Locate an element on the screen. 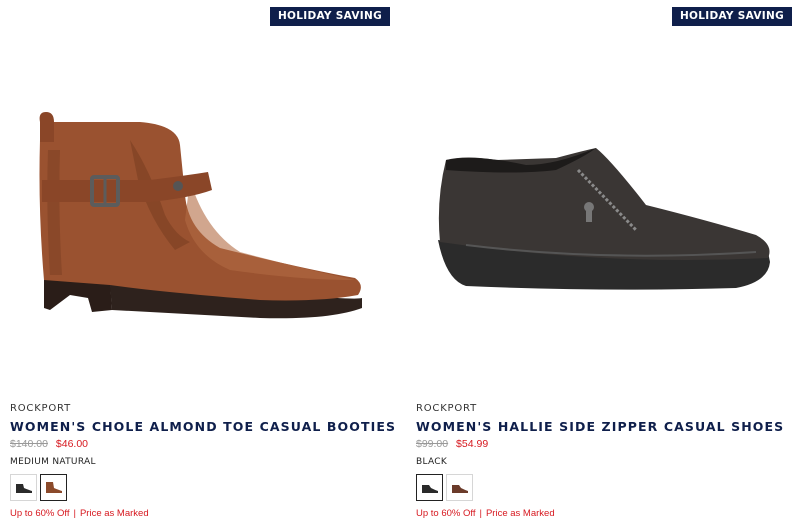  swatch-brown is located at coordinates (459, 487).